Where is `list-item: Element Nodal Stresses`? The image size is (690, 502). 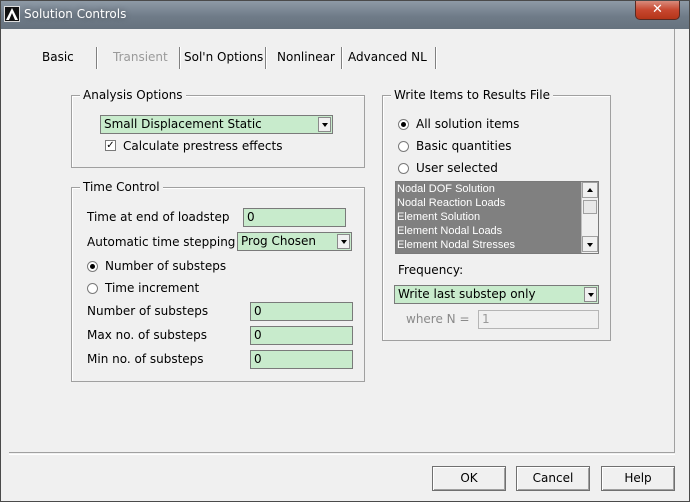
list-item: Element Nodal Stresses is located at coordinates (489, 245).